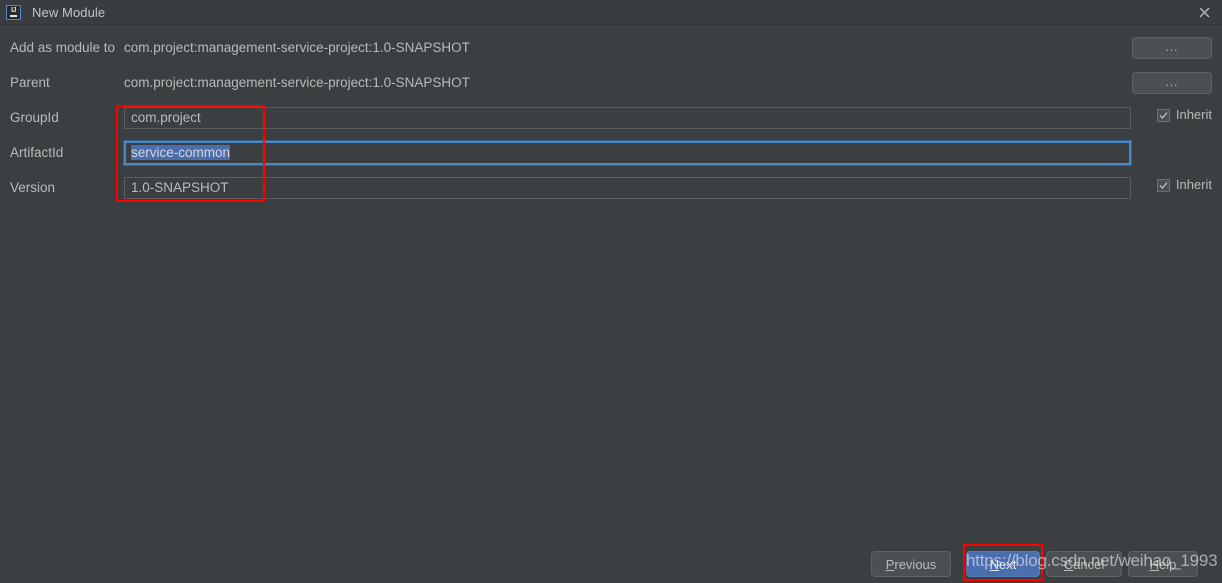 This screenshot has height=583, width=1222. What do you see at coordinates (69, 12) in the screenshot?
I see `window-title: New Module` at bounding box center [69, 12].